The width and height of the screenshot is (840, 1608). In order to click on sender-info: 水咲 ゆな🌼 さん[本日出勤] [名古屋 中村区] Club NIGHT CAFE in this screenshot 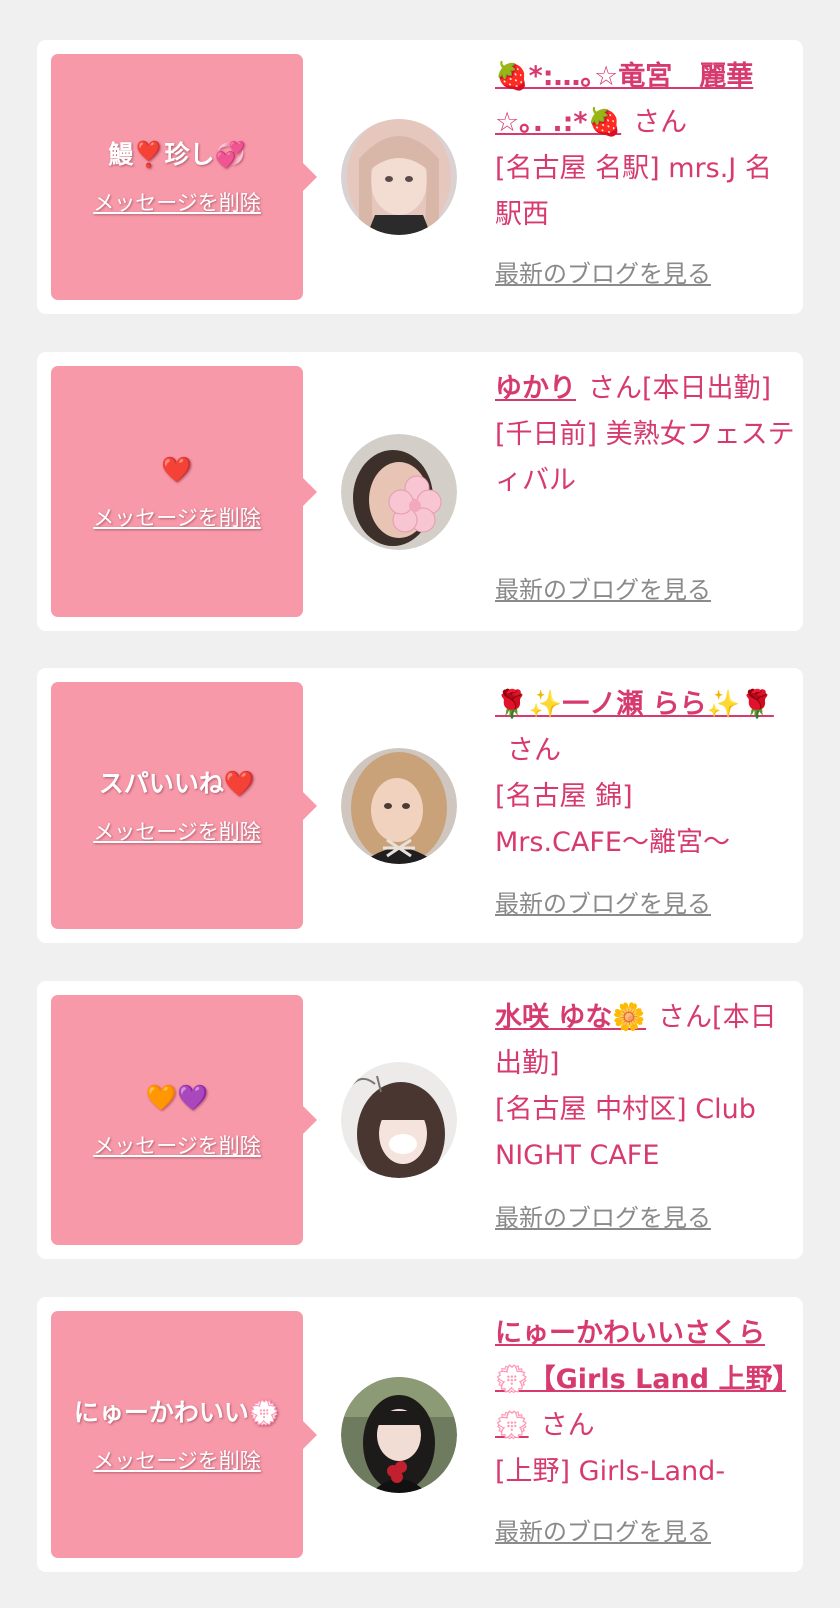, I will do `click(645, 1087)`.